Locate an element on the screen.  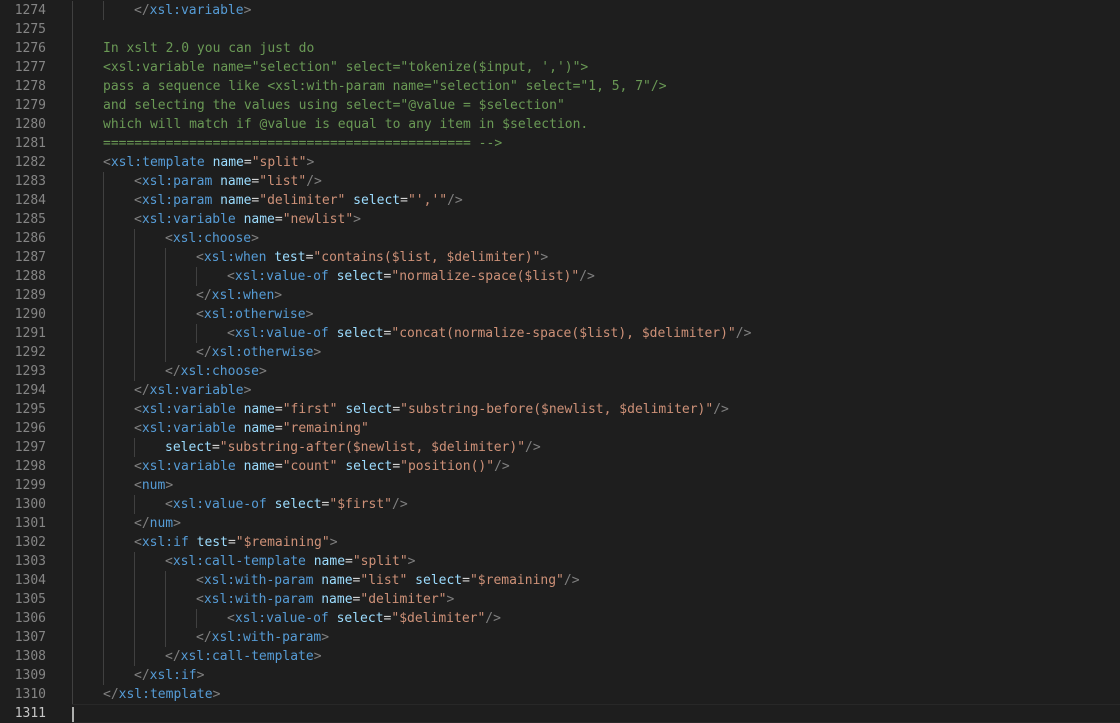
code-line: </xsl:call-template> is located at coordinates (596, 656).